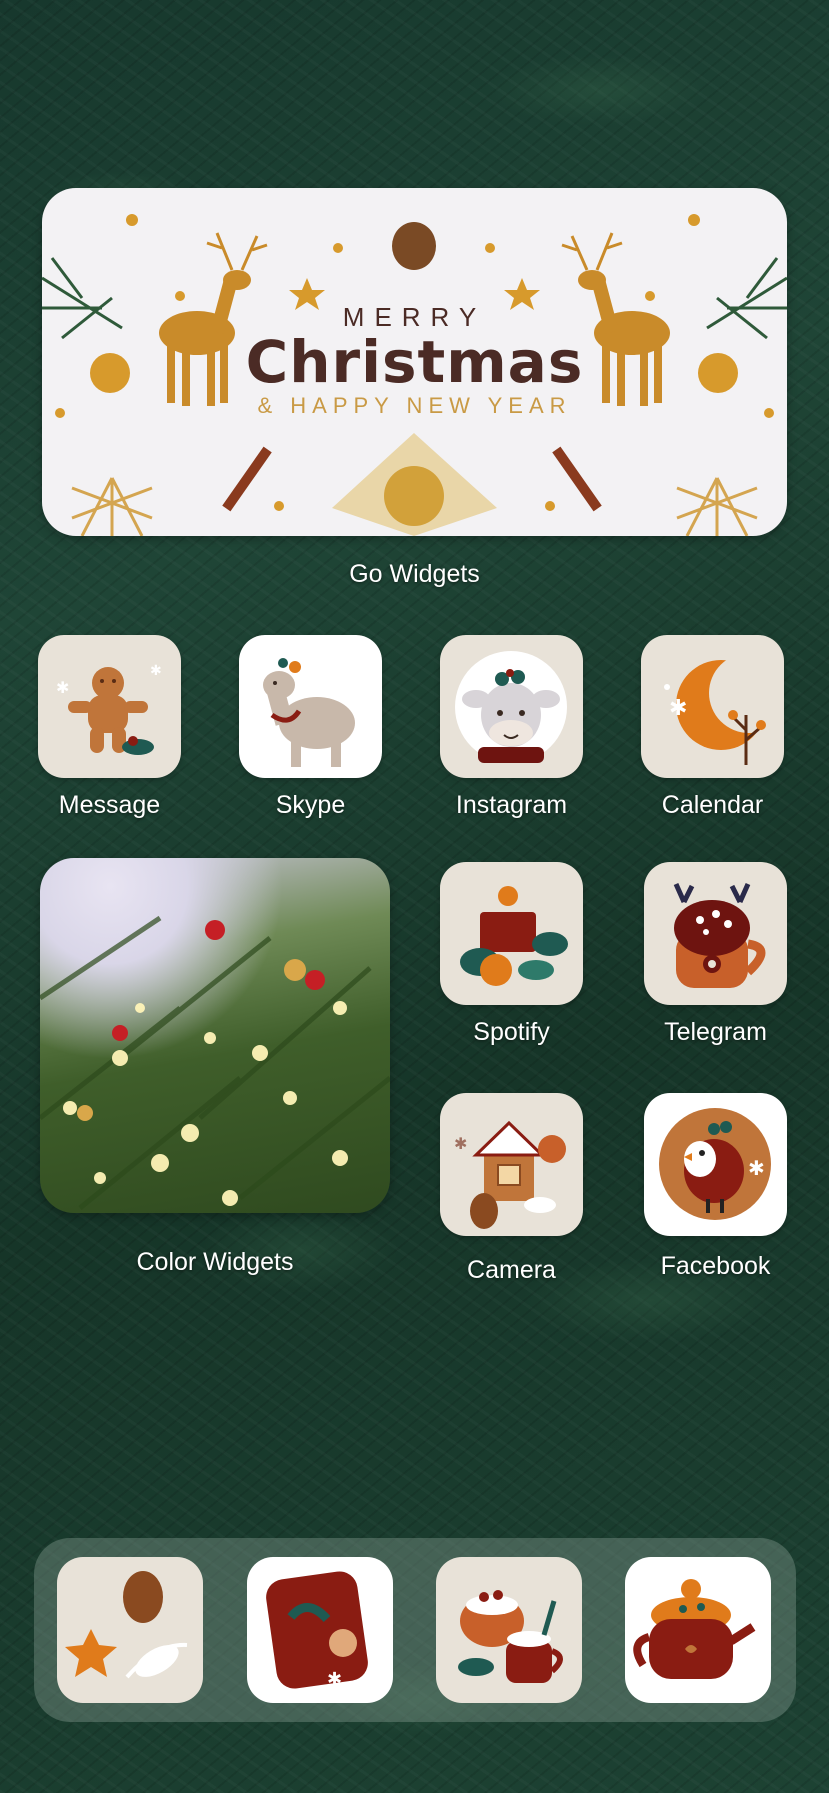 The width and height of the screenshot is (829, 1793). I want to click on skype-app-button: ✱, so click(310, 706).